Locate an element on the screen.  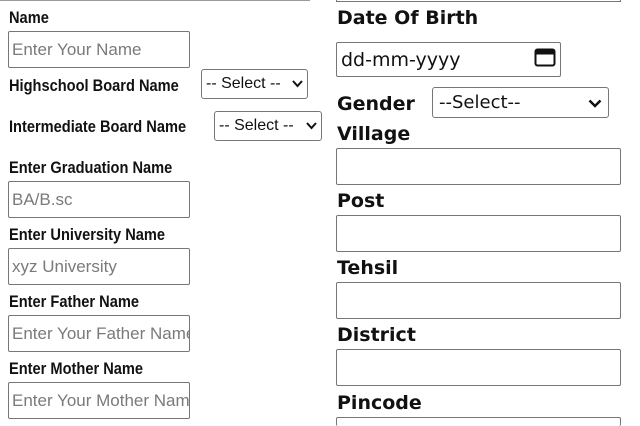
village-input is located at coordinates (478, 166).